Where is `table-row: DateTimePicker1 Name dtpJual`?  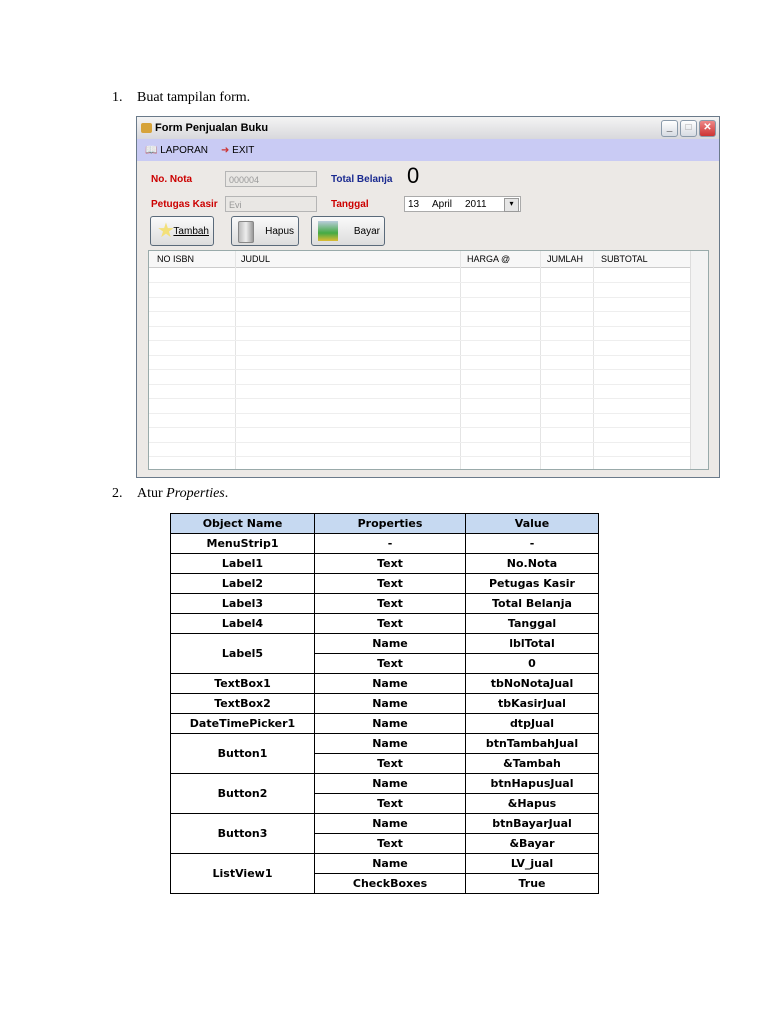 table-row: DateTimePicker1 Name dtpJual is located at coordinates (384, 723).